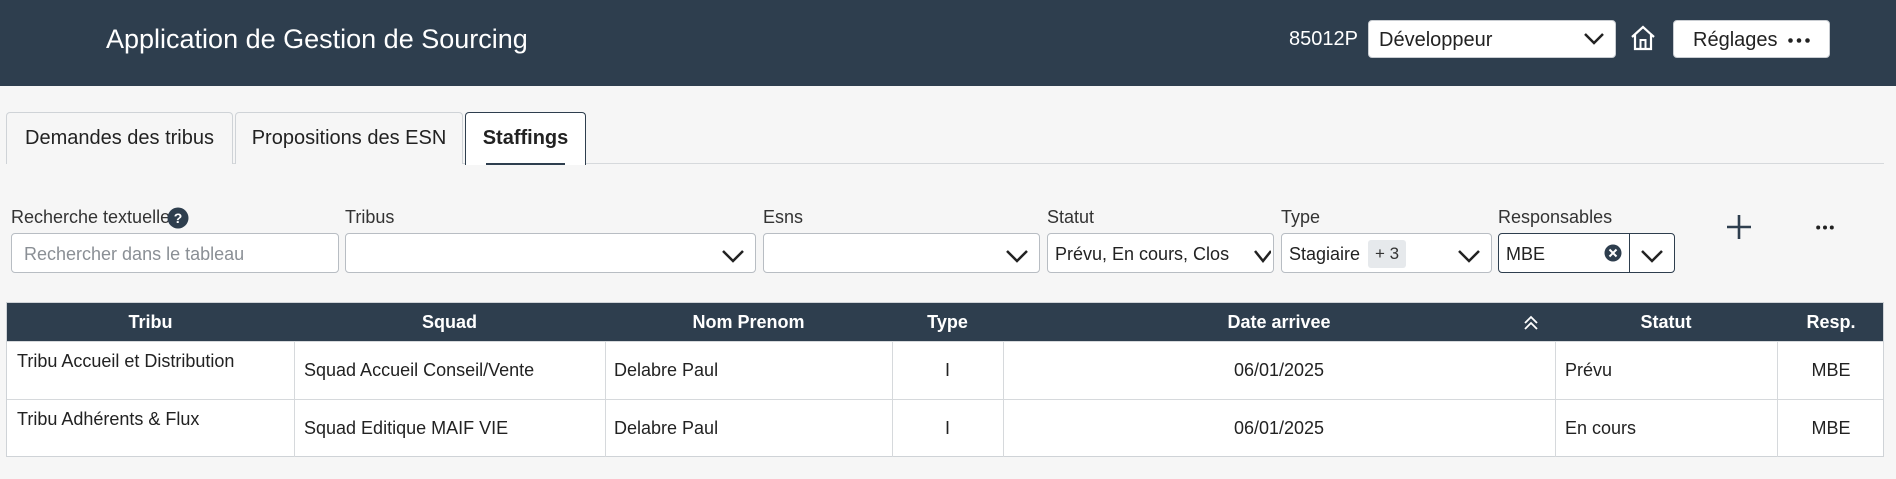 This screenshot has height=479, width=1896. I want to click on search-input-placeholder: Rechercher dans le tableau, so click(134, 254).